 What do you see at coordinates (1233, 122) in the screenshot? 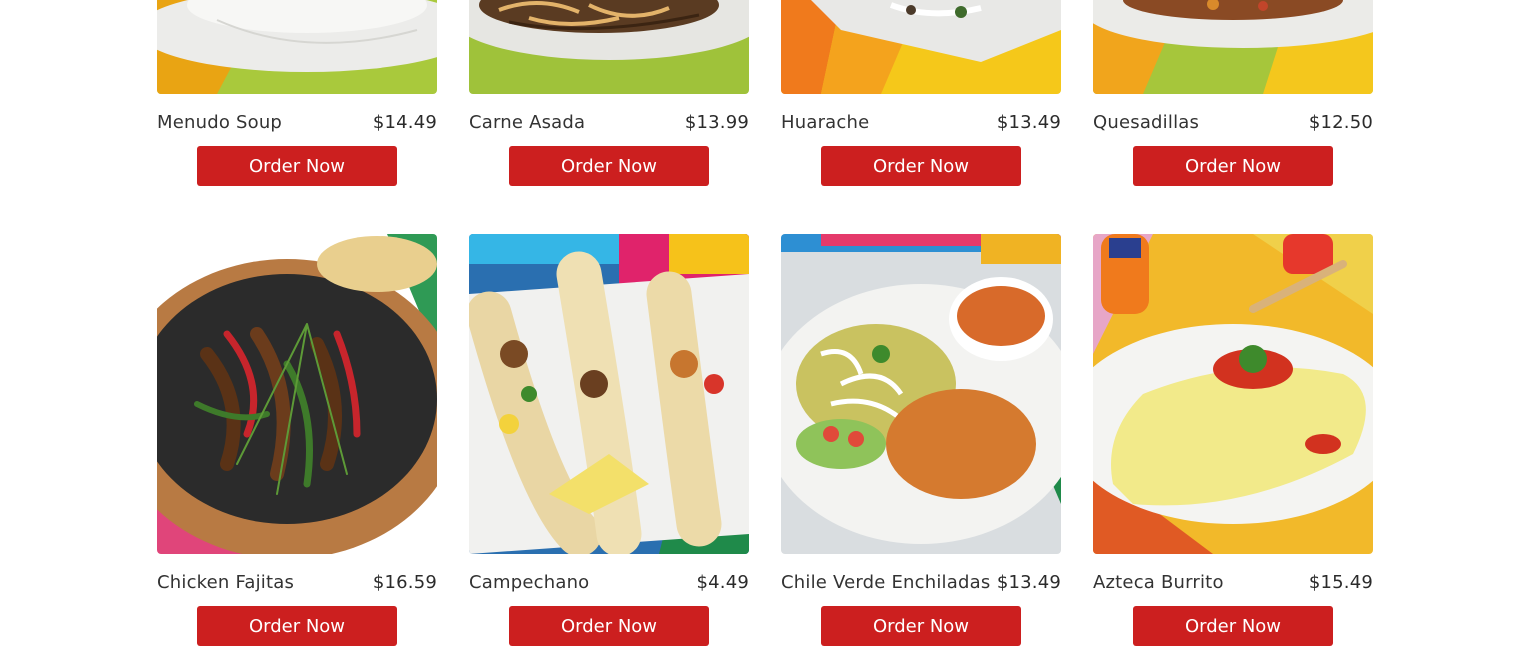
I see `item-info: Quesadillas $12.50` at bounding box center [1233, 122].